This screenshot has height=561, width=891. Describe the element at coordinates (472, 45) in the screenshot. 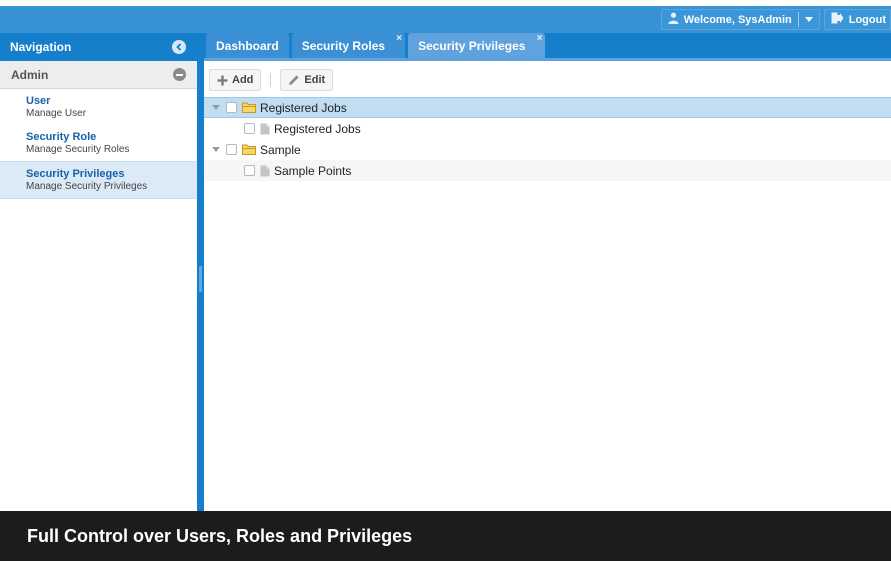

I see `tab-label: Security Privileges` at that location.